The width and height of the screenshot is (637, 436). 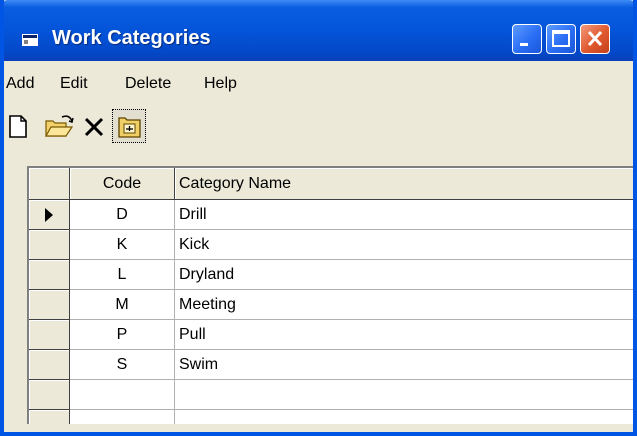 I want to click on maximize-icon, so click(x=561, y=38).